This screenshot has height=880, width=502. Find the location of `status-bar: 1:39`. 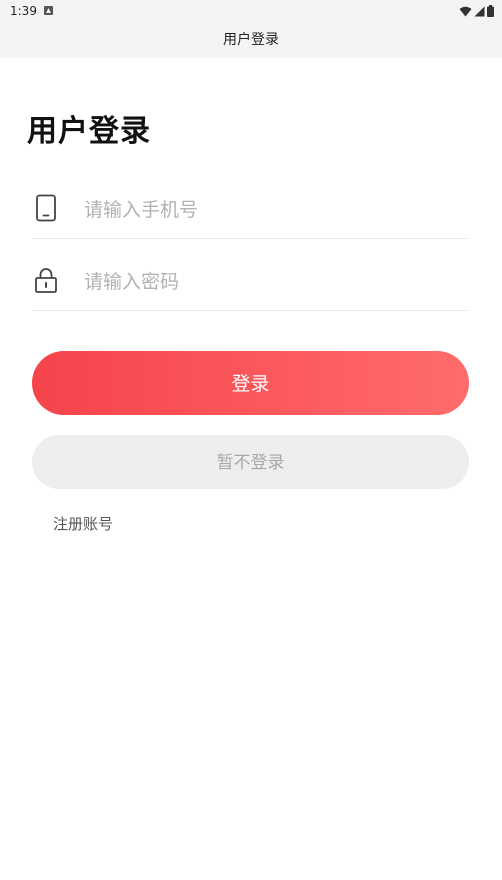

status-bar: 1:39 is located at coordinates (251, 11).